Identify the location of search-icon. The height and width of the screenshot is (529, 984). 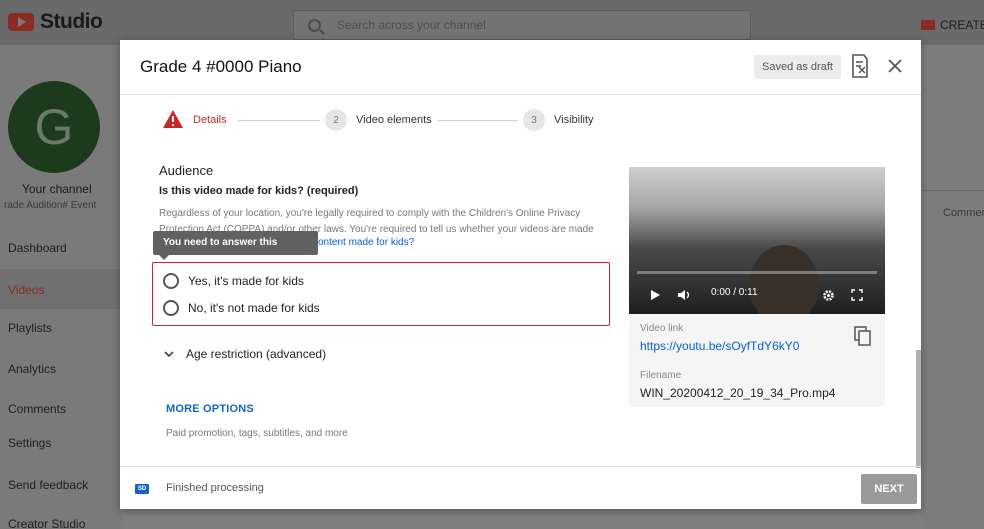
(314, 25).